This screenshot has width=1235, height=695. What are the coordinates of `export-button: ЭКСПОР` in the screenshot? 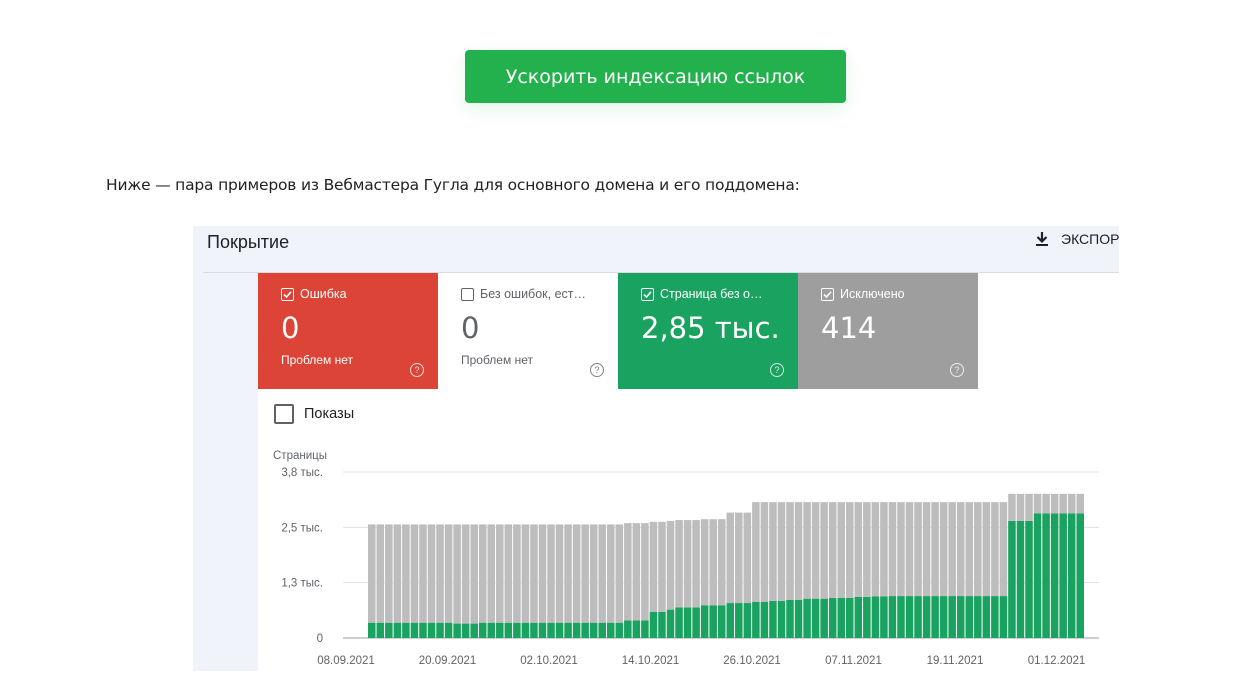 It's located at (1076, 239).